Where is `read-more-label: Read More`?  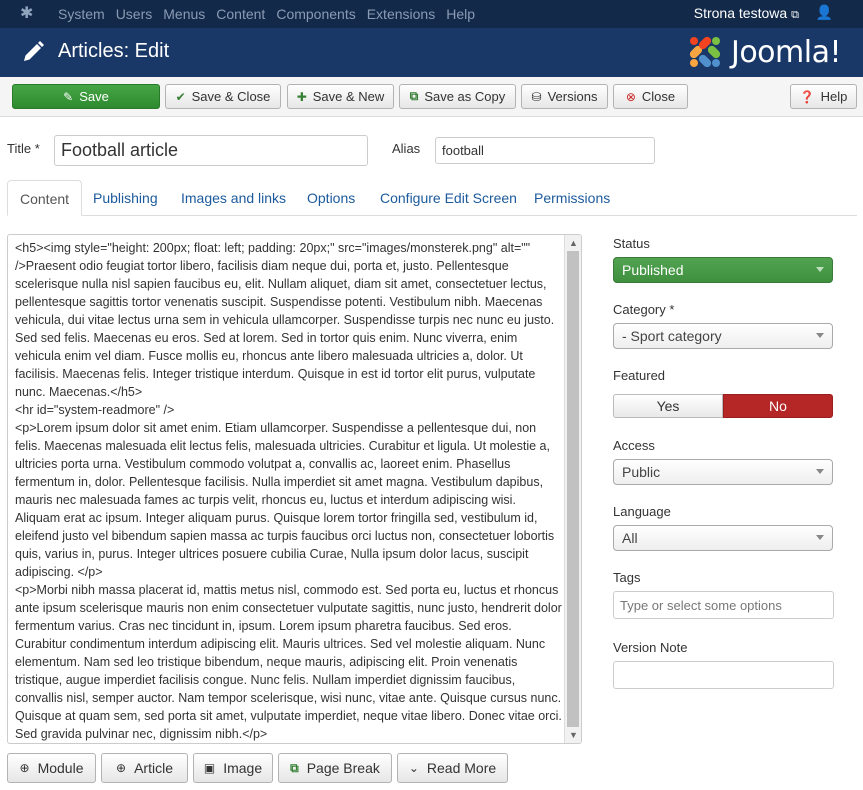
read-more-label: Read More is located at coordinates (461, 768).